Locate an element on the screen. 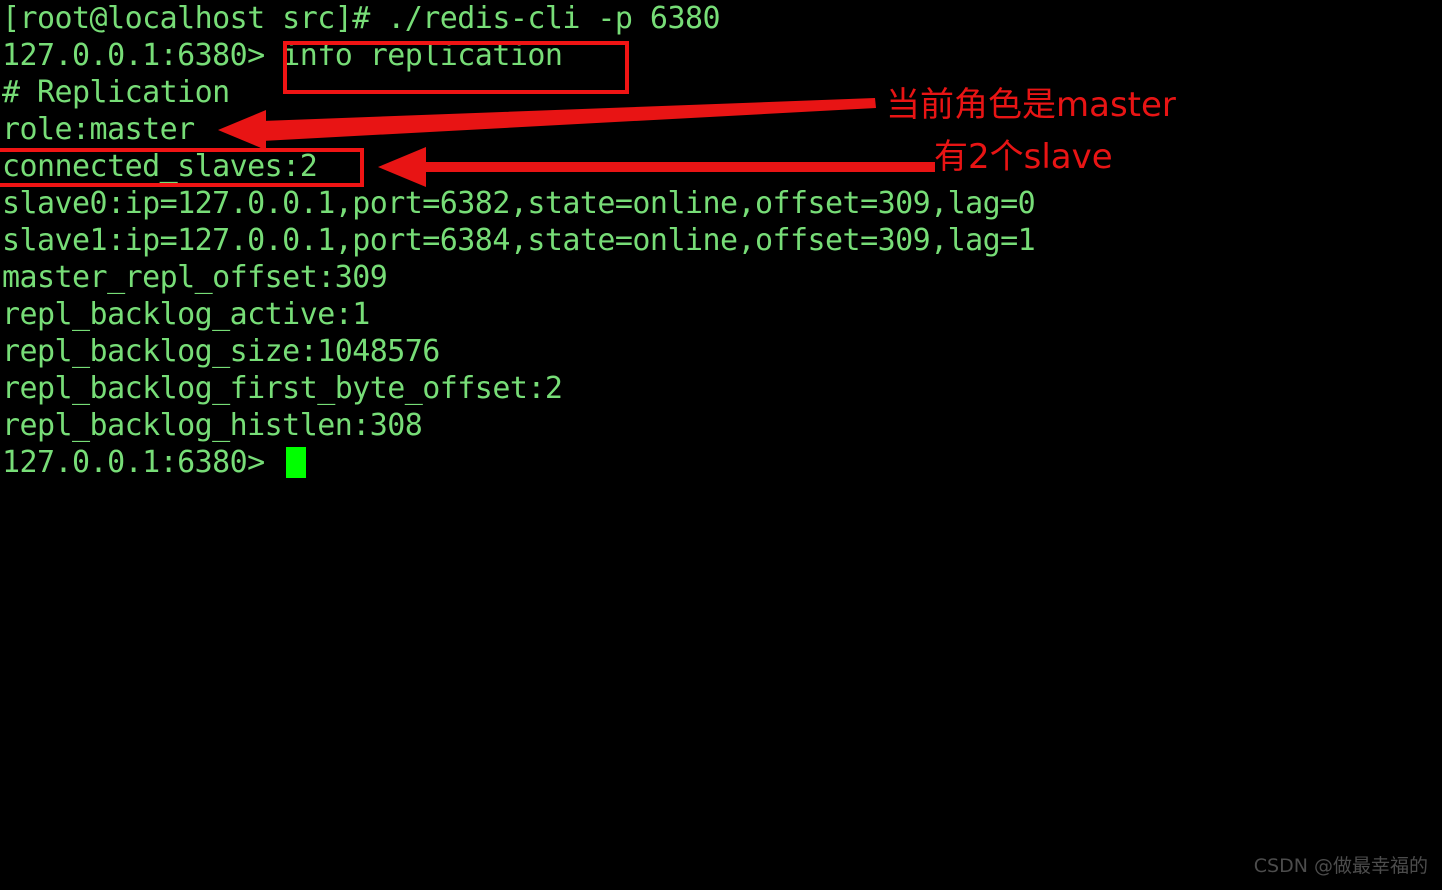  terminal-line-info-replication: 127.0.0.1:6380> info replication is located at coordinates (282, 55).